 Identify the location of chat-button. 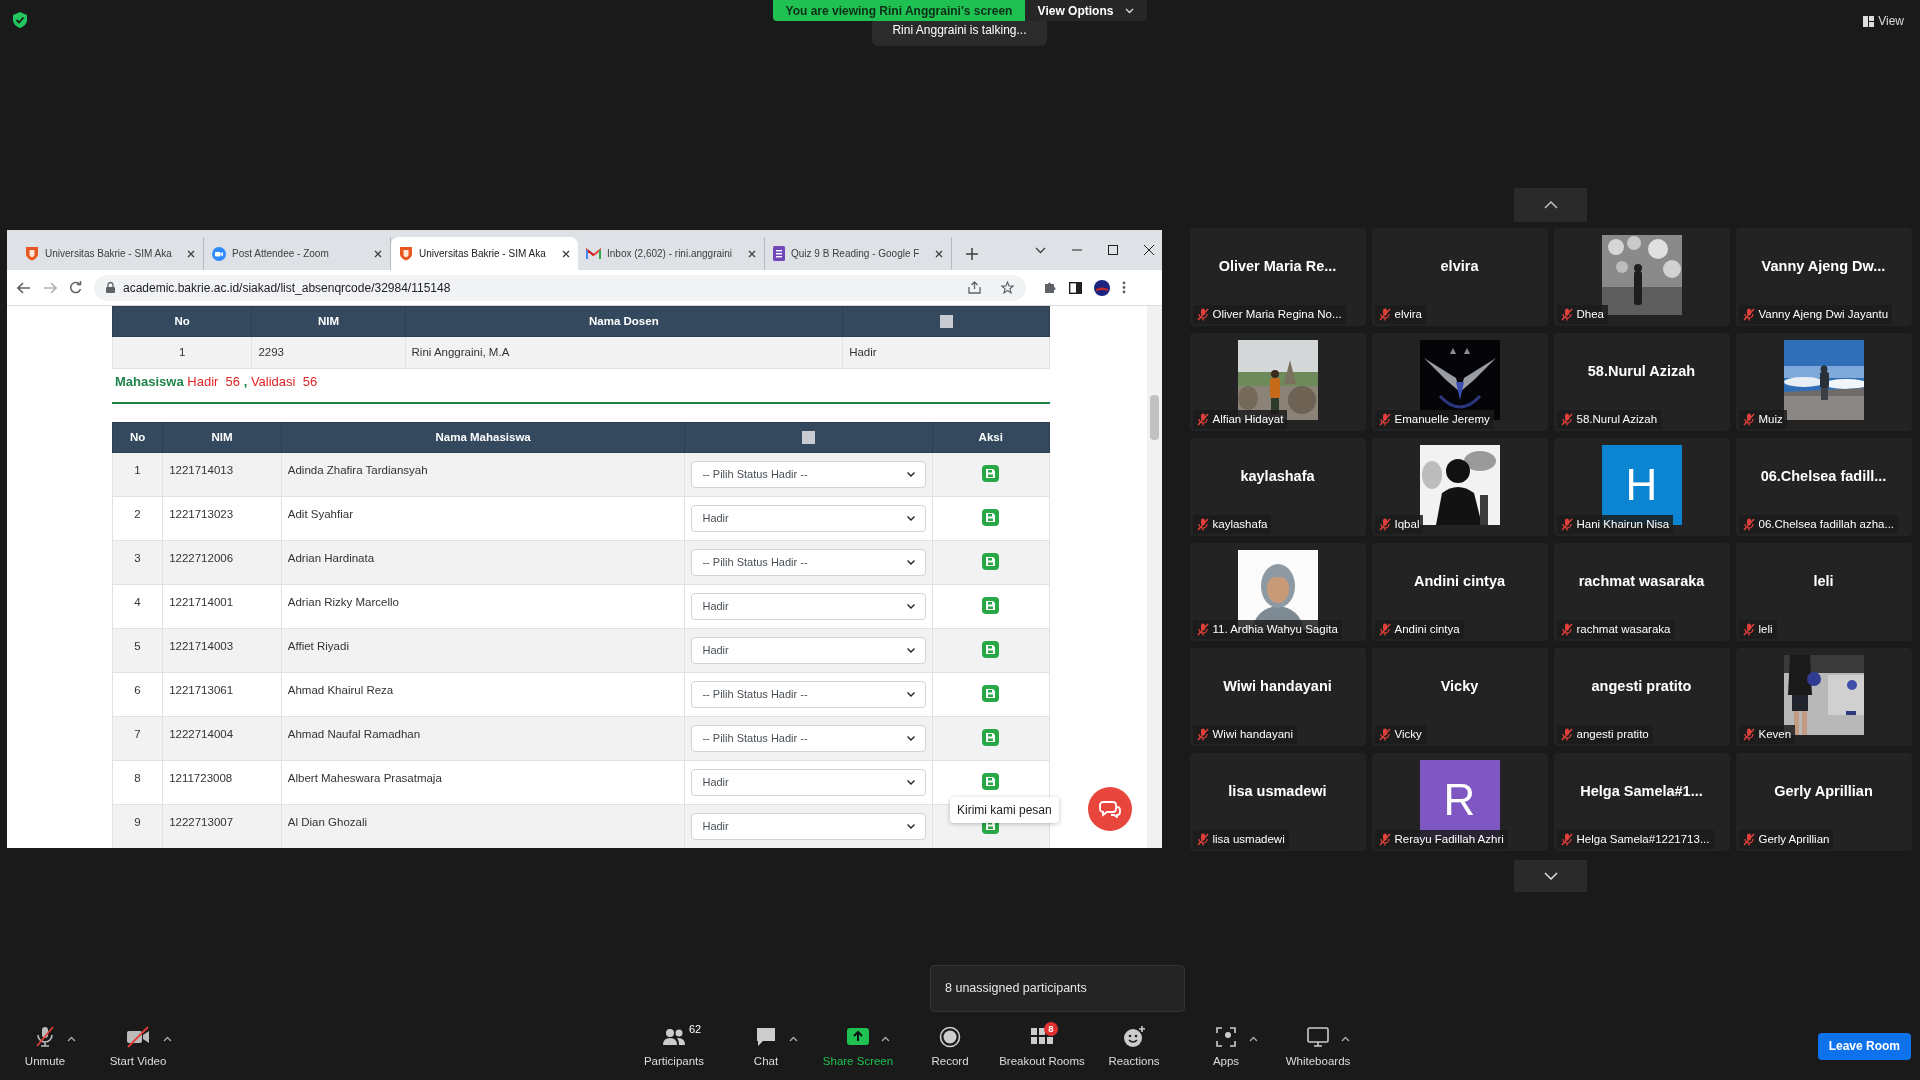
(1110, 809).